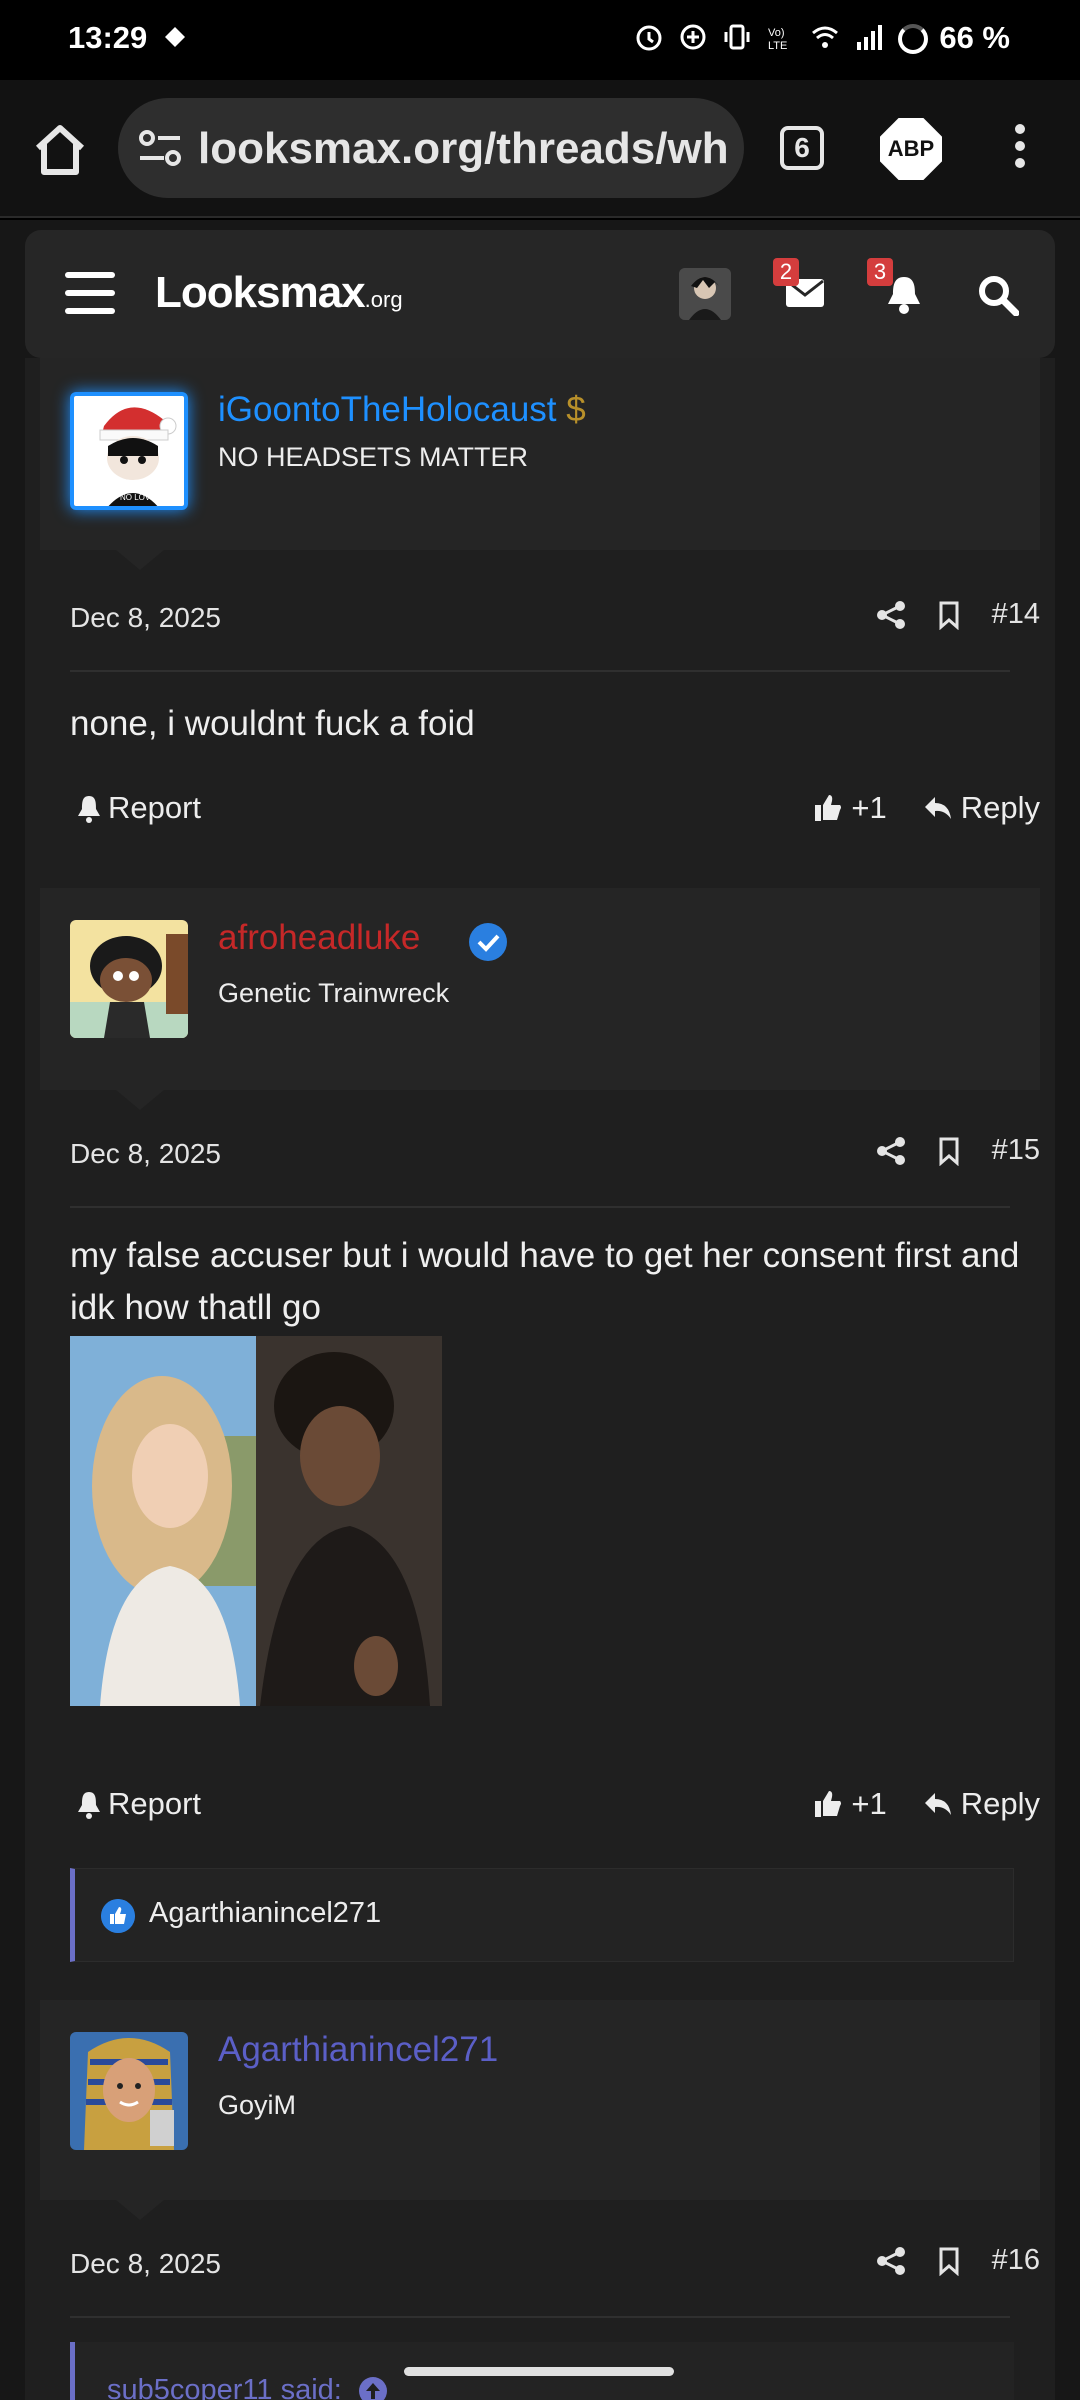 The height and width of the screenshot is (2400, 1080). I want to click on logo-suffix: .org, so click(383, 299).